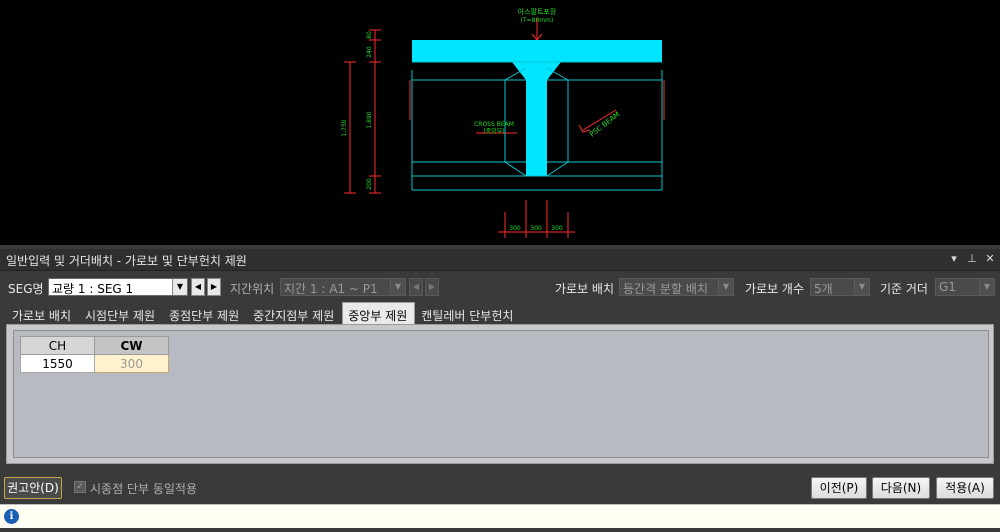 This screenshot has height=532, width=1000. Describe the element at coordinates (214, 287) in the screenshot. I see `seg-next-button: ▶` at that location.